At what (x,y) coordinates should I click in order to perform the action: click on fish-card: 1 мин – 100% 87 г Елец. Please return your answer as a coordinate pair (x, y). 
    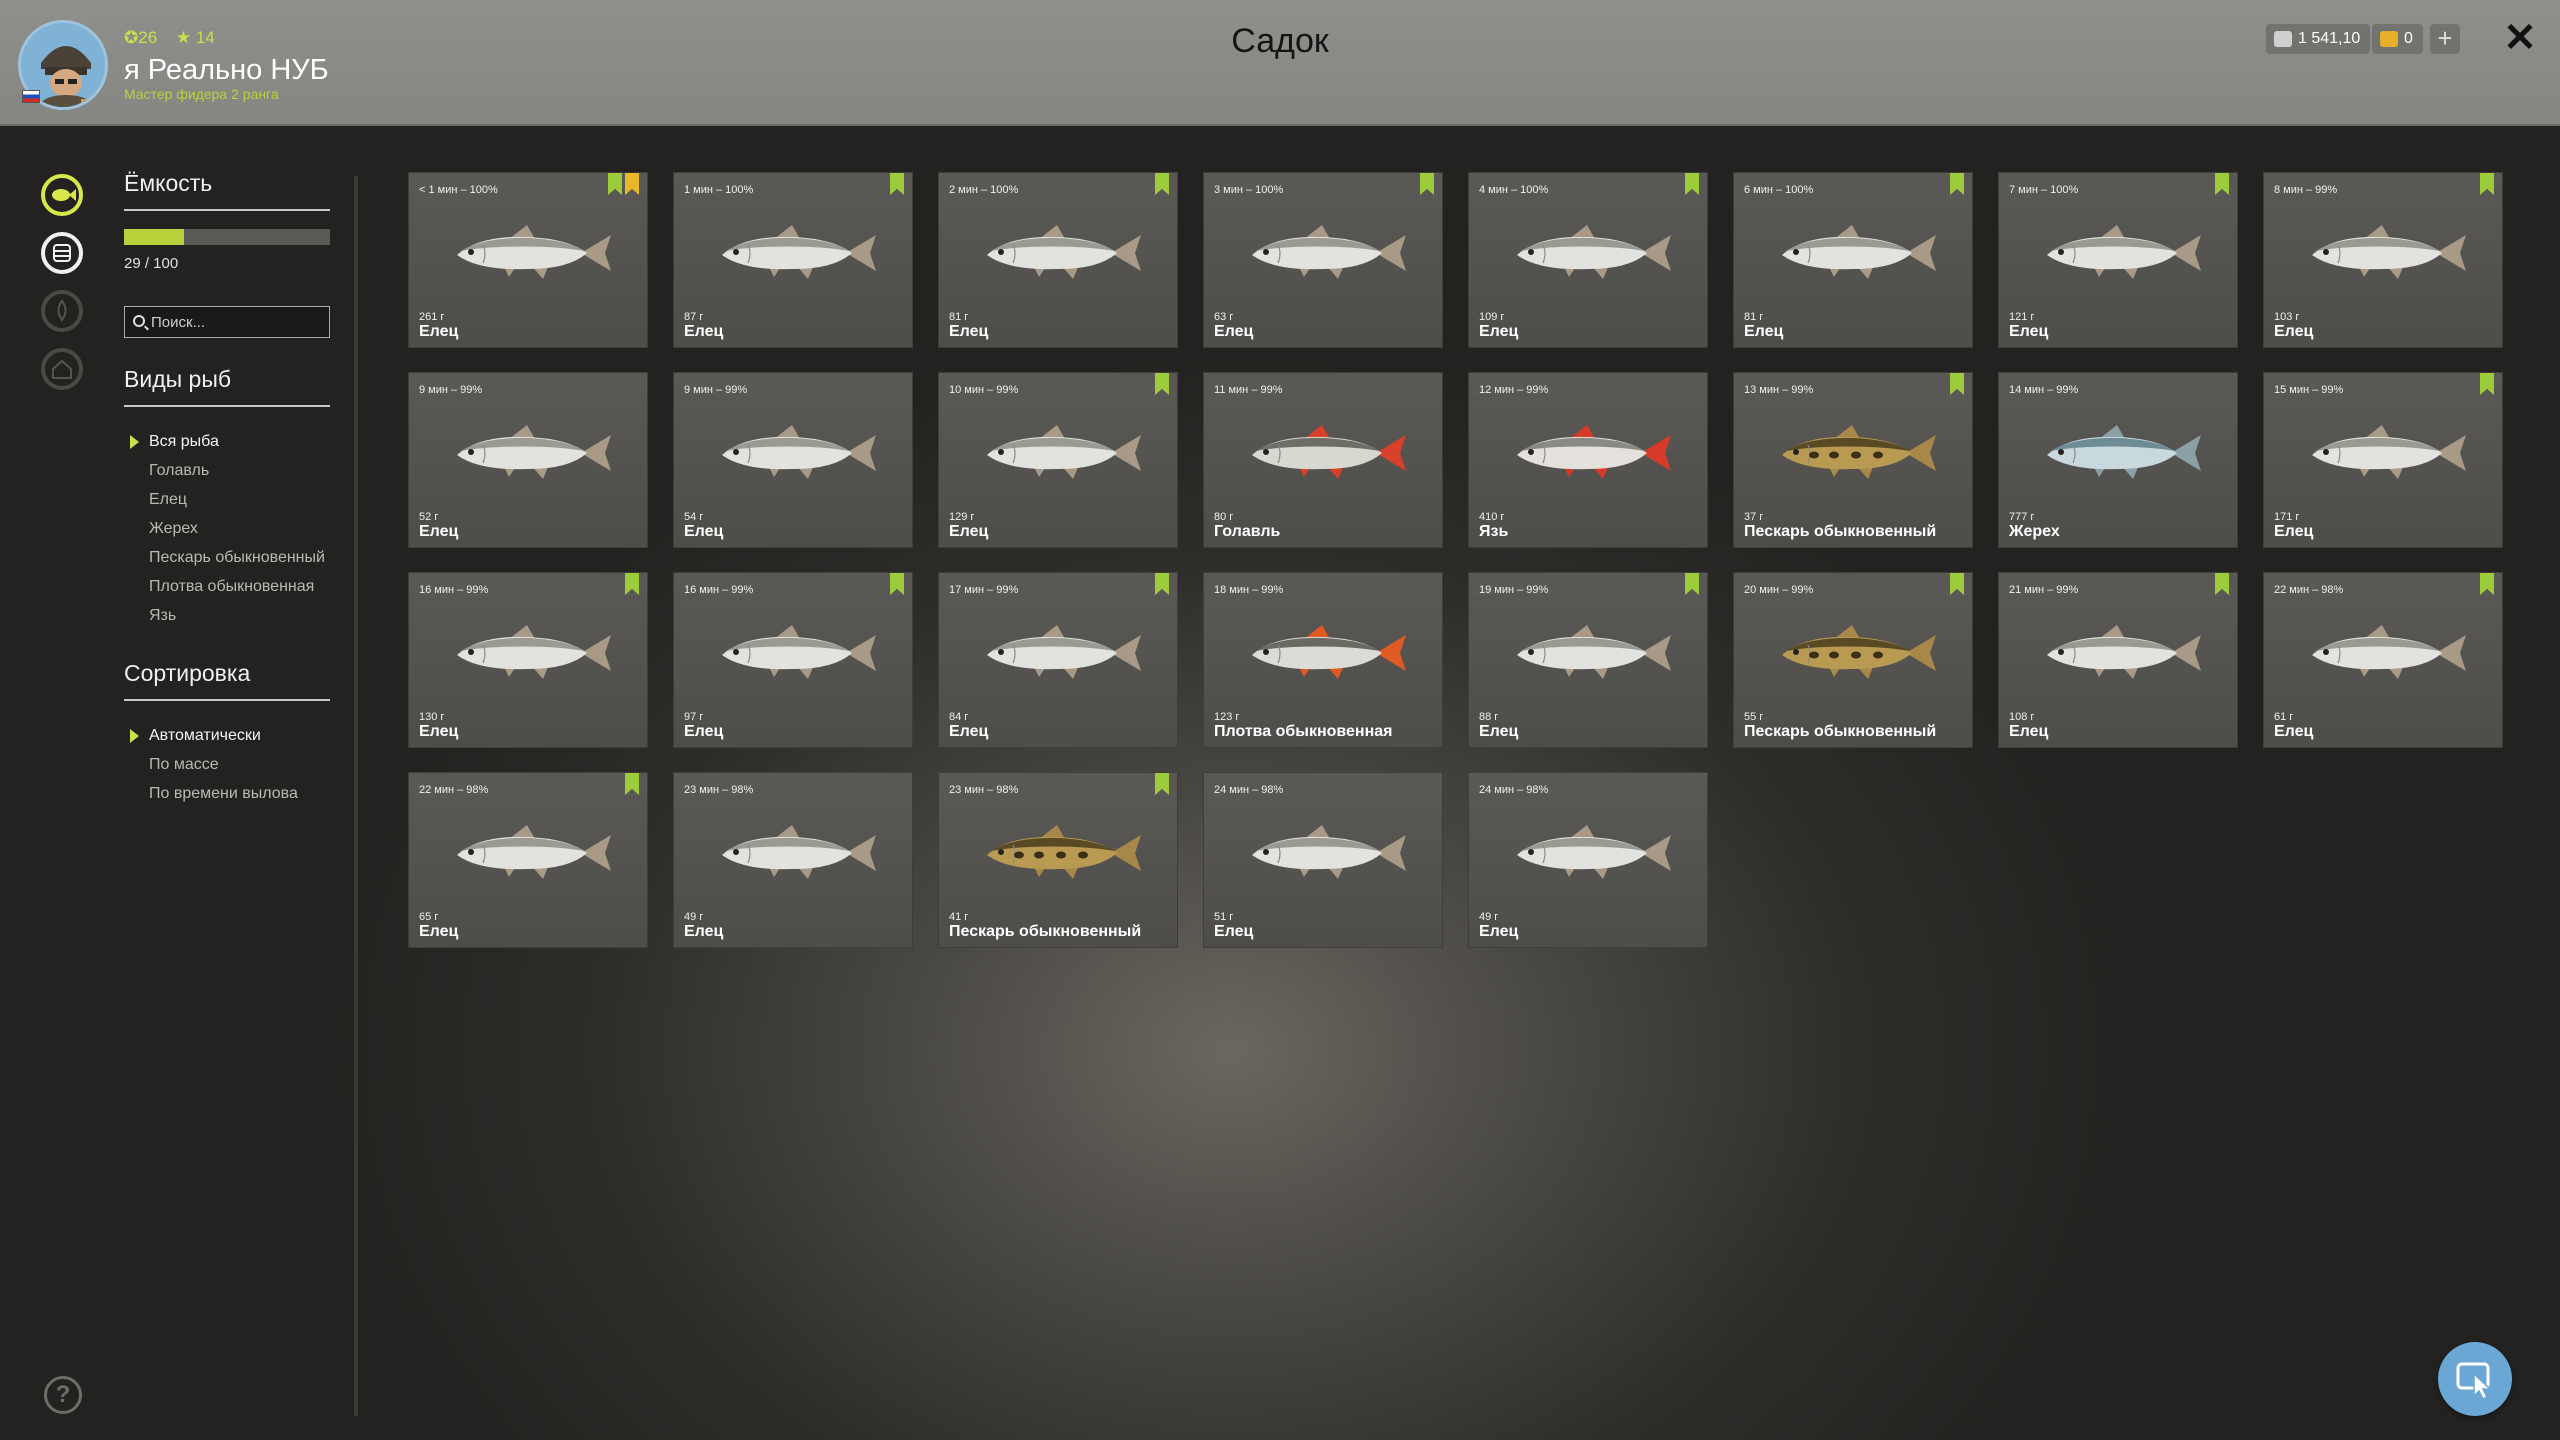
    Looking at the image, I should click on (793, 260).